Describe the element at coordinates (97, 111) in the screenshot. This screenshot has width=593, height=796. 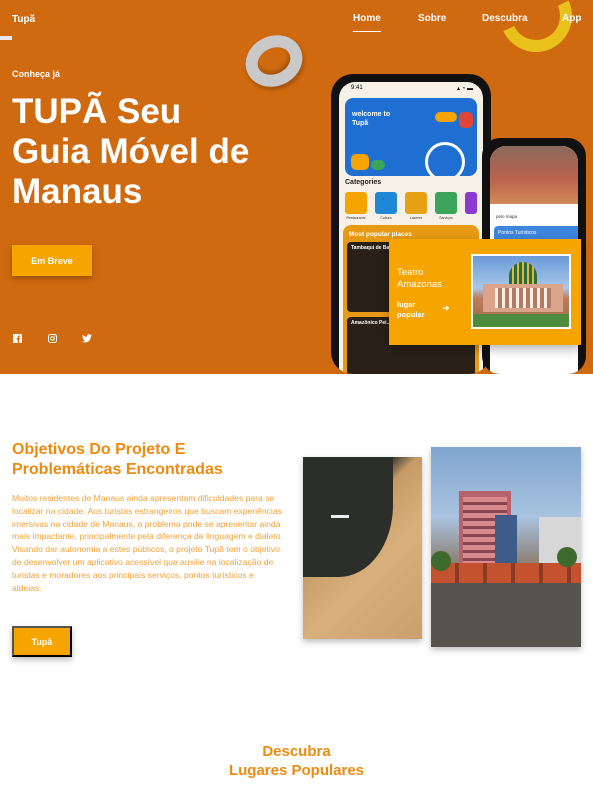
I see `hero-title-line1: TUPÃ Seu` at that location.